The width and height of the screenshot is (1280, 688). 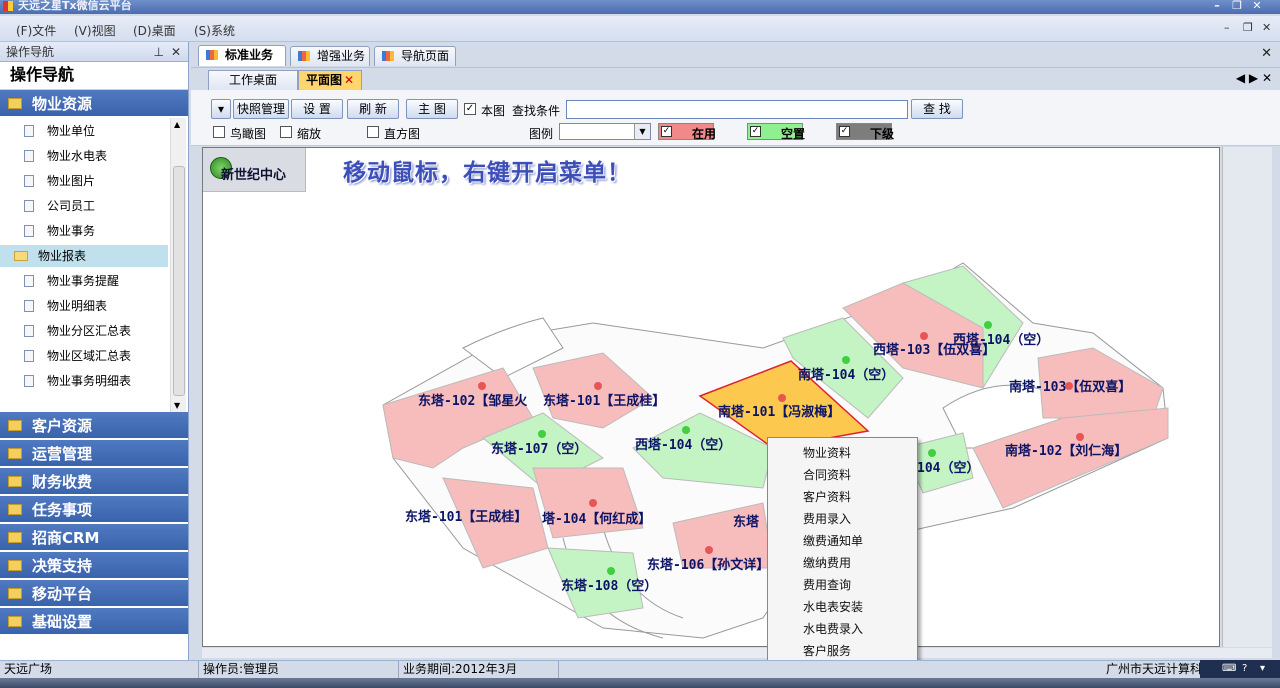 I want to click on status-operator: 操作员:管理员, so click(x=299, y=670).